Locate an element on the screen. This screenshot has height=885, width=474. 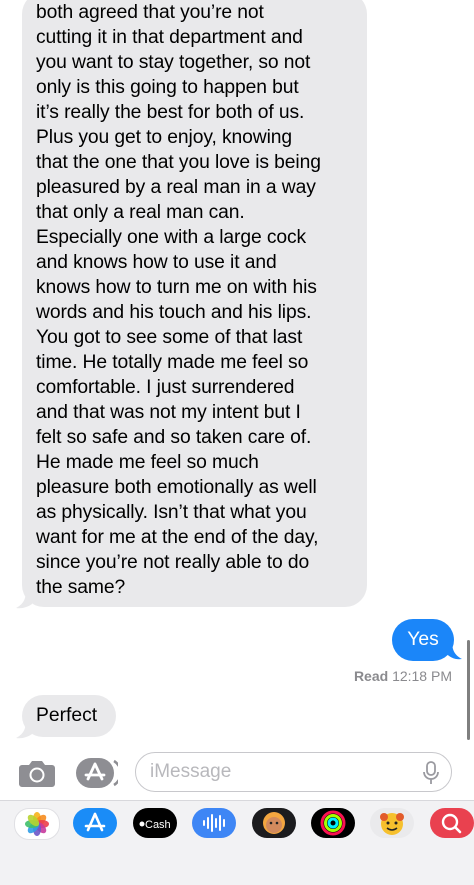
read-receipt: Read 12:18 PM is located at coordinates (403, 676).